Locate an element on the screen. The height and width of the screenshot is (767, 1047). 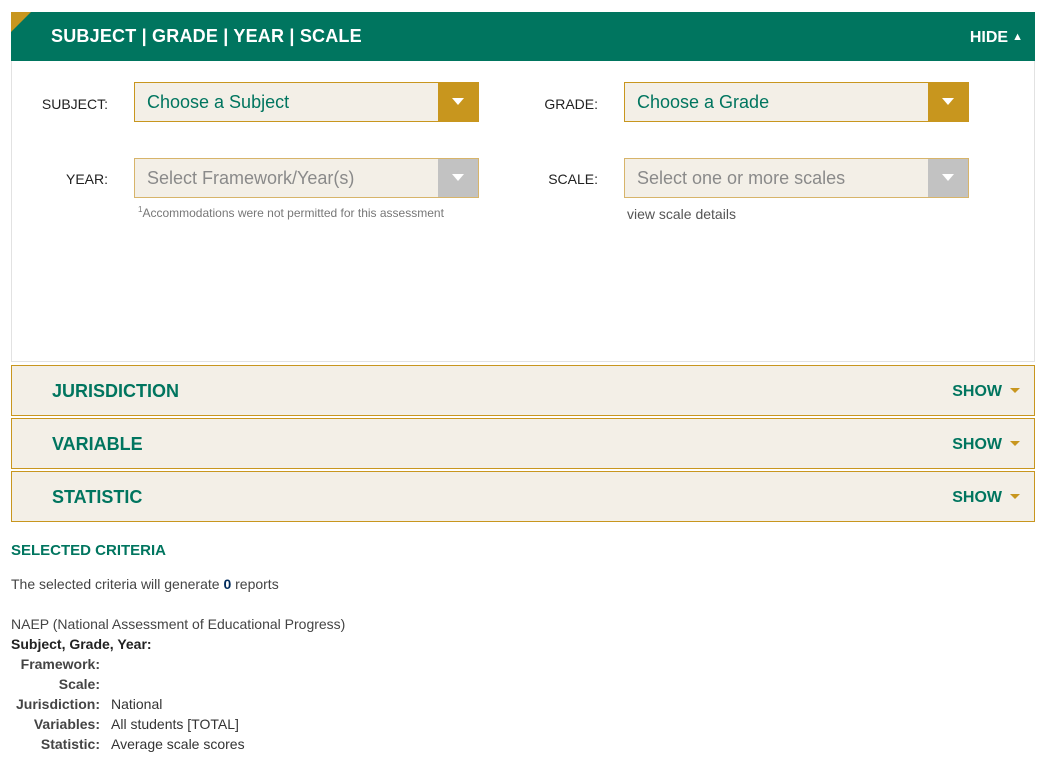
caret-up-icon: ▲ is located at coordinates (1017, 37).